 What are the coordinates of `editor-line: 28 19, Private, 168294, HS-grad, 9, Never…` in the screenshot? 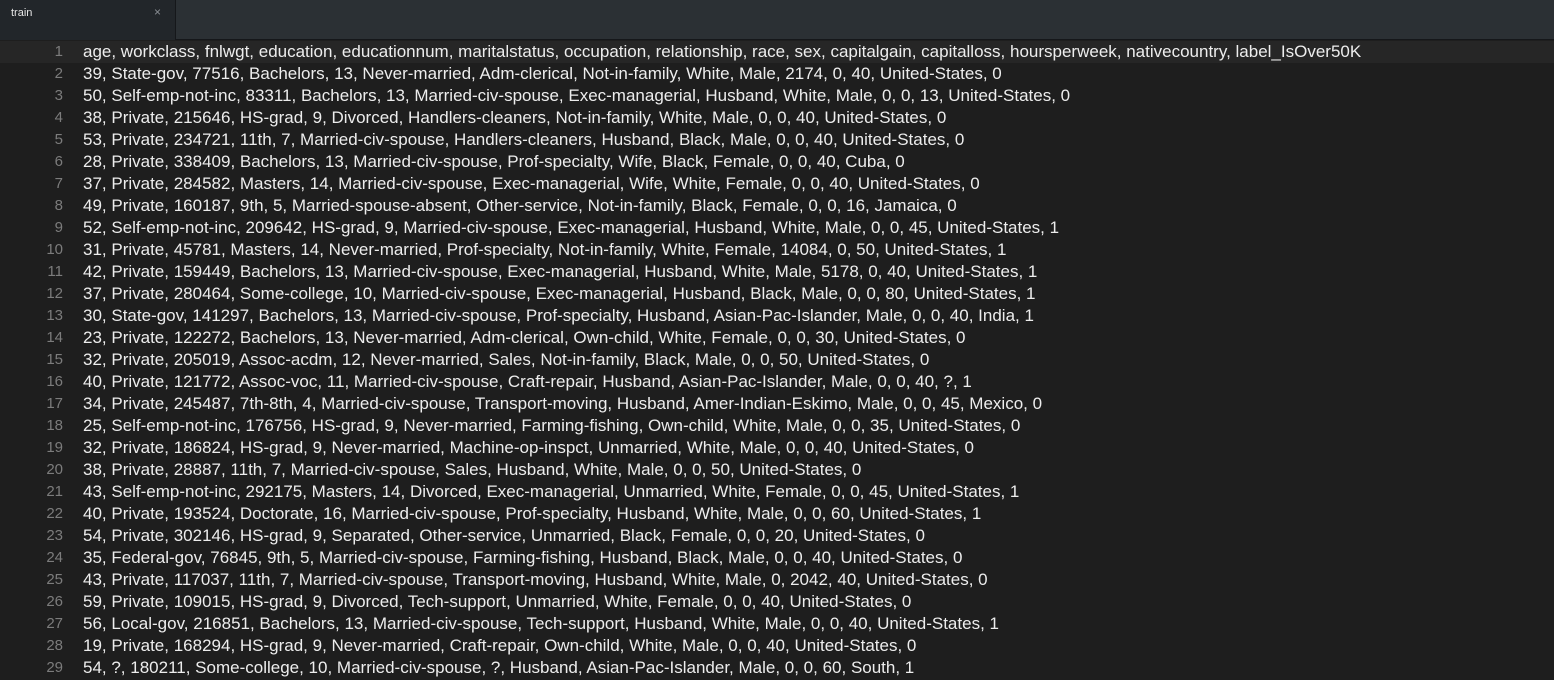 It's located at (777, 646).